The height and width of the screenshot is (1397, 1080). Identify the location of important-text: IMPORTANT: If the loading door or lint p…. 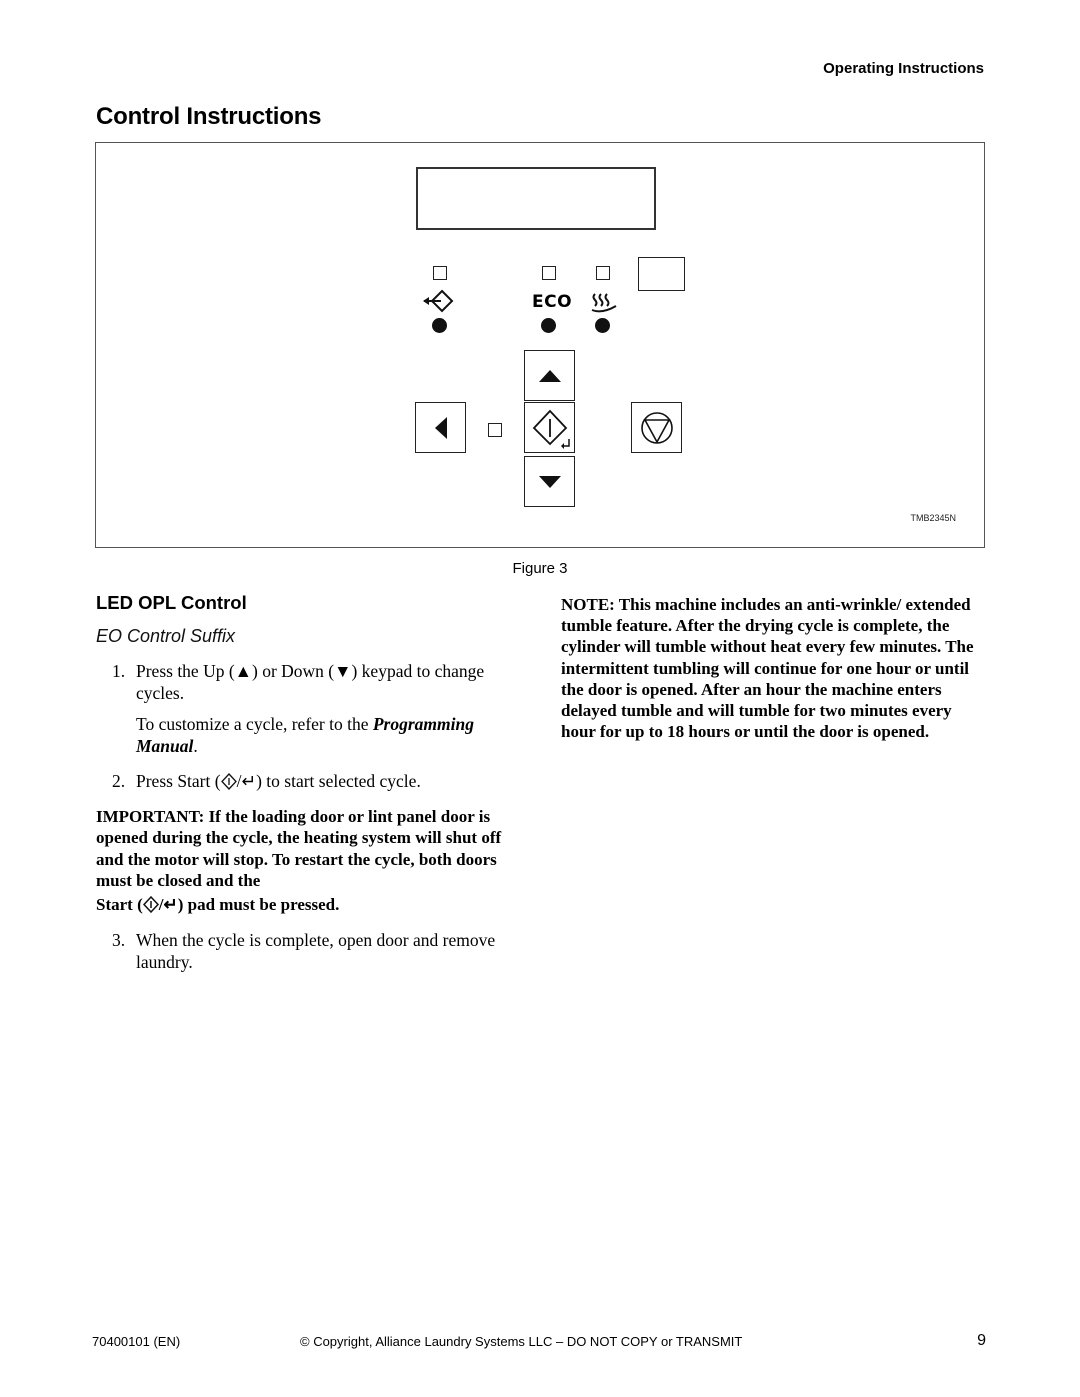
(299, 848).